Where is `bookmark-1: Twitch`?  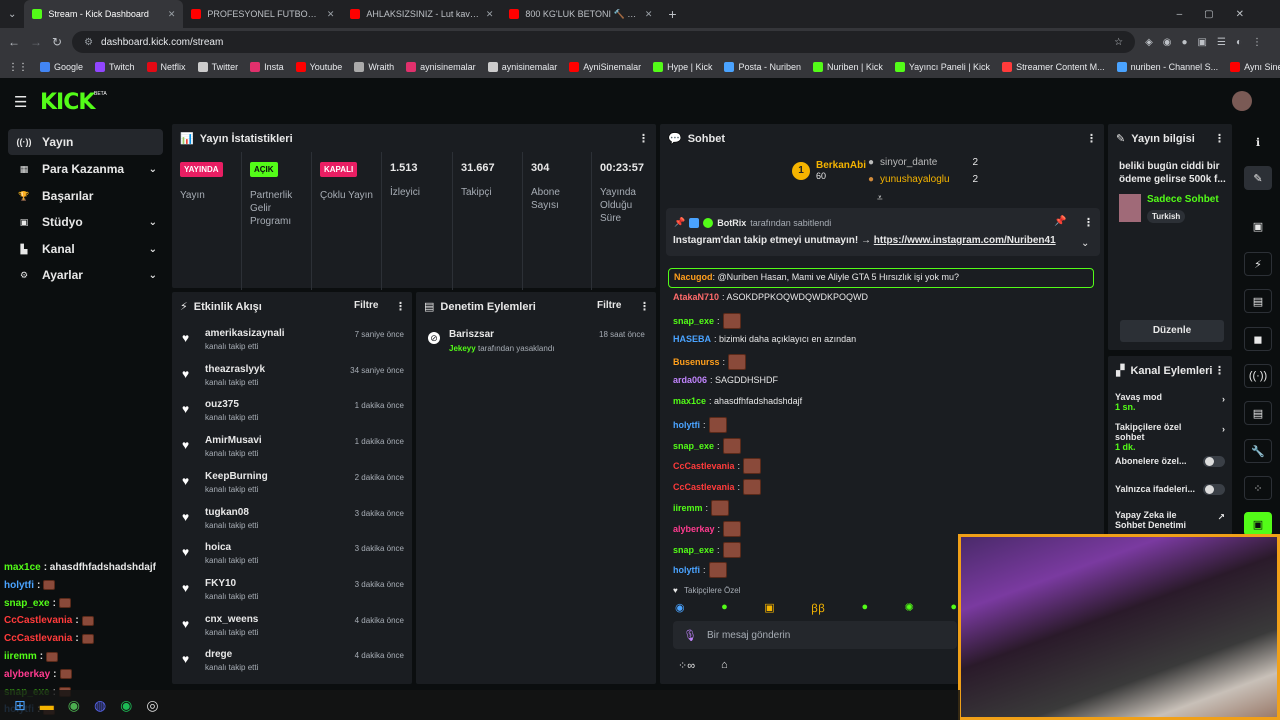 bookmark-1: Twitch is located at coordinates (115, 67).